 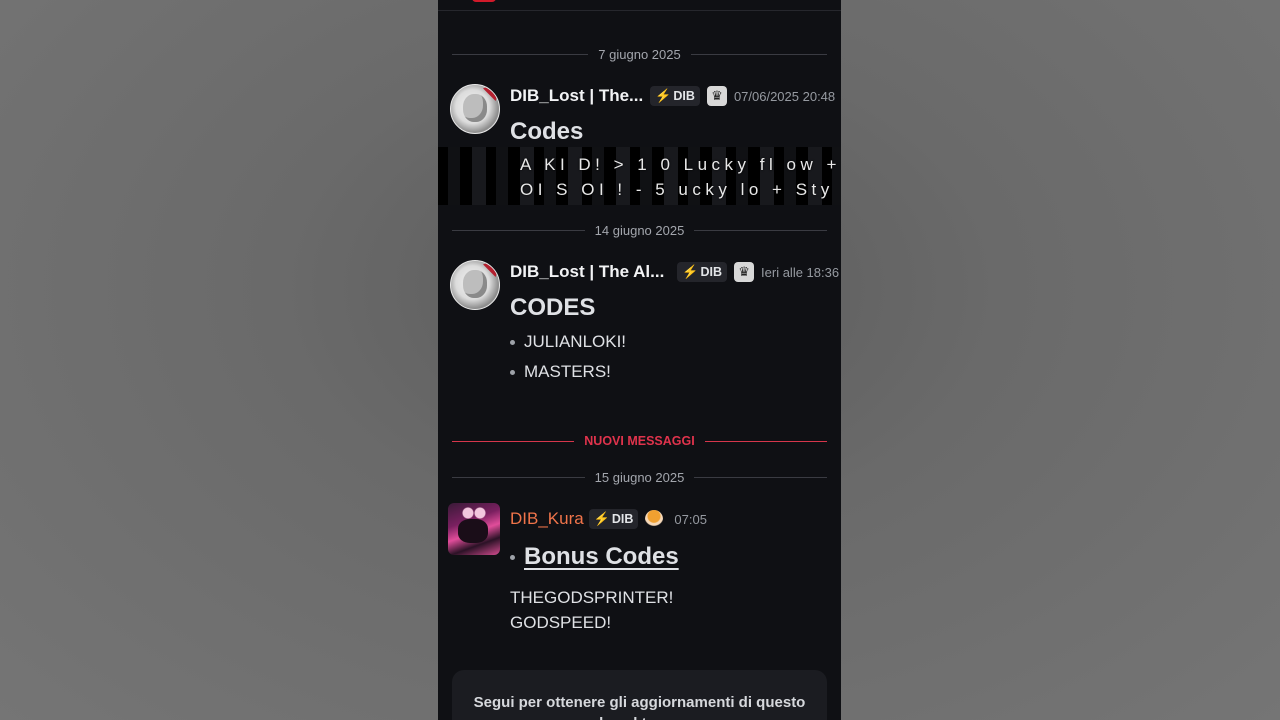 I want to click on obscured-line: OI S OI ! - 5 ucky lo + Sty e S pins, so click(x=680, y=189).